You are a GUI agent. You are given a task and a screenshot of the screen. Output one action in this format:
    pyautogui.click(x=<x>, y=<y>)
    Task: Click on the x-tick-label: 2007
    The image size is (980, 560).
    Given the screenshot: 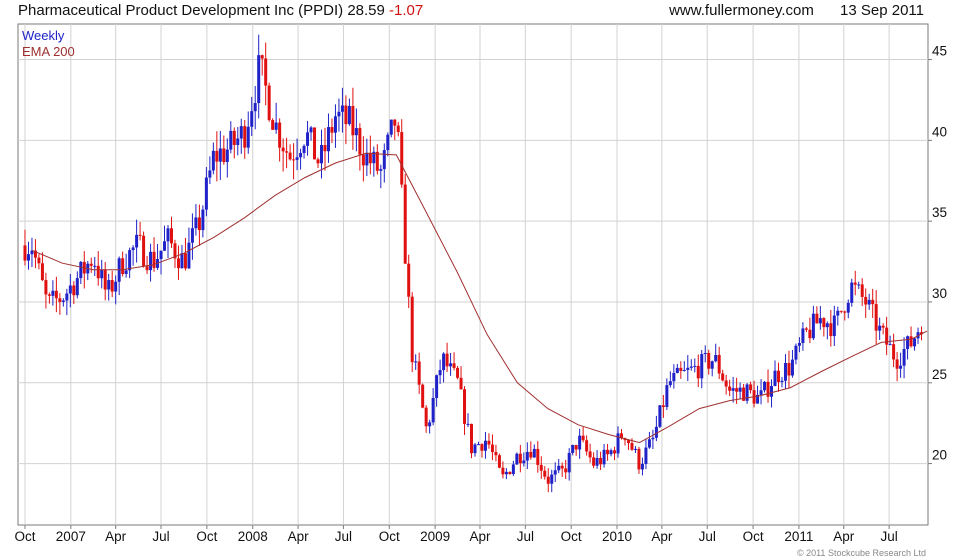 What is the action you would take?
    pyautogui.click(x=71, y=536)
    